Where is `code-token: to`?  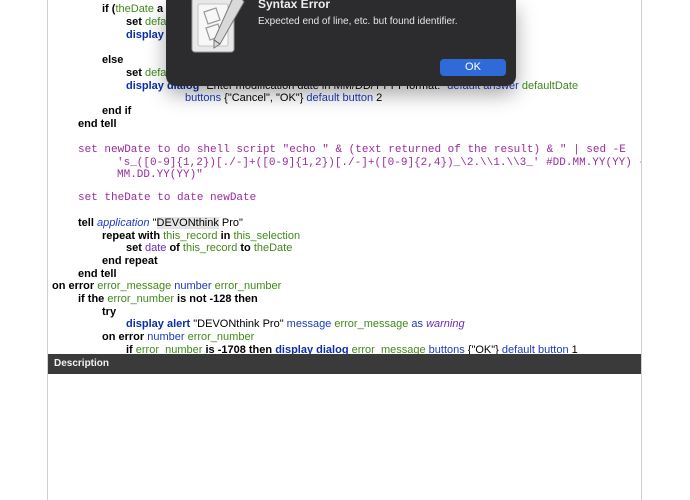
code-token: to is located at coordinates (245, 248).